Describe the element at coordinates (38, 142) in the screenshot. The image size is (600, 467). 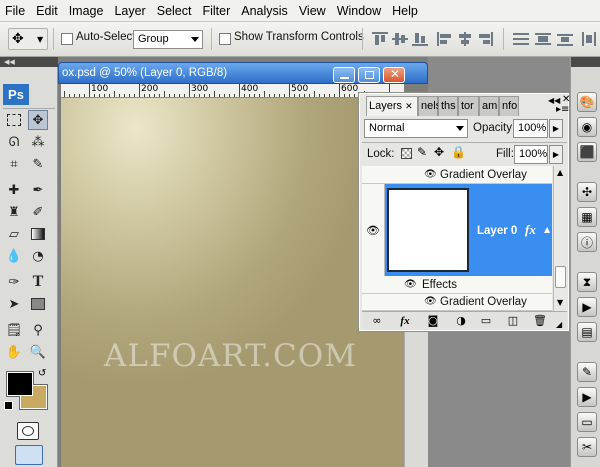
I see `magic-wand-tool-icon: ⁂` at that location.